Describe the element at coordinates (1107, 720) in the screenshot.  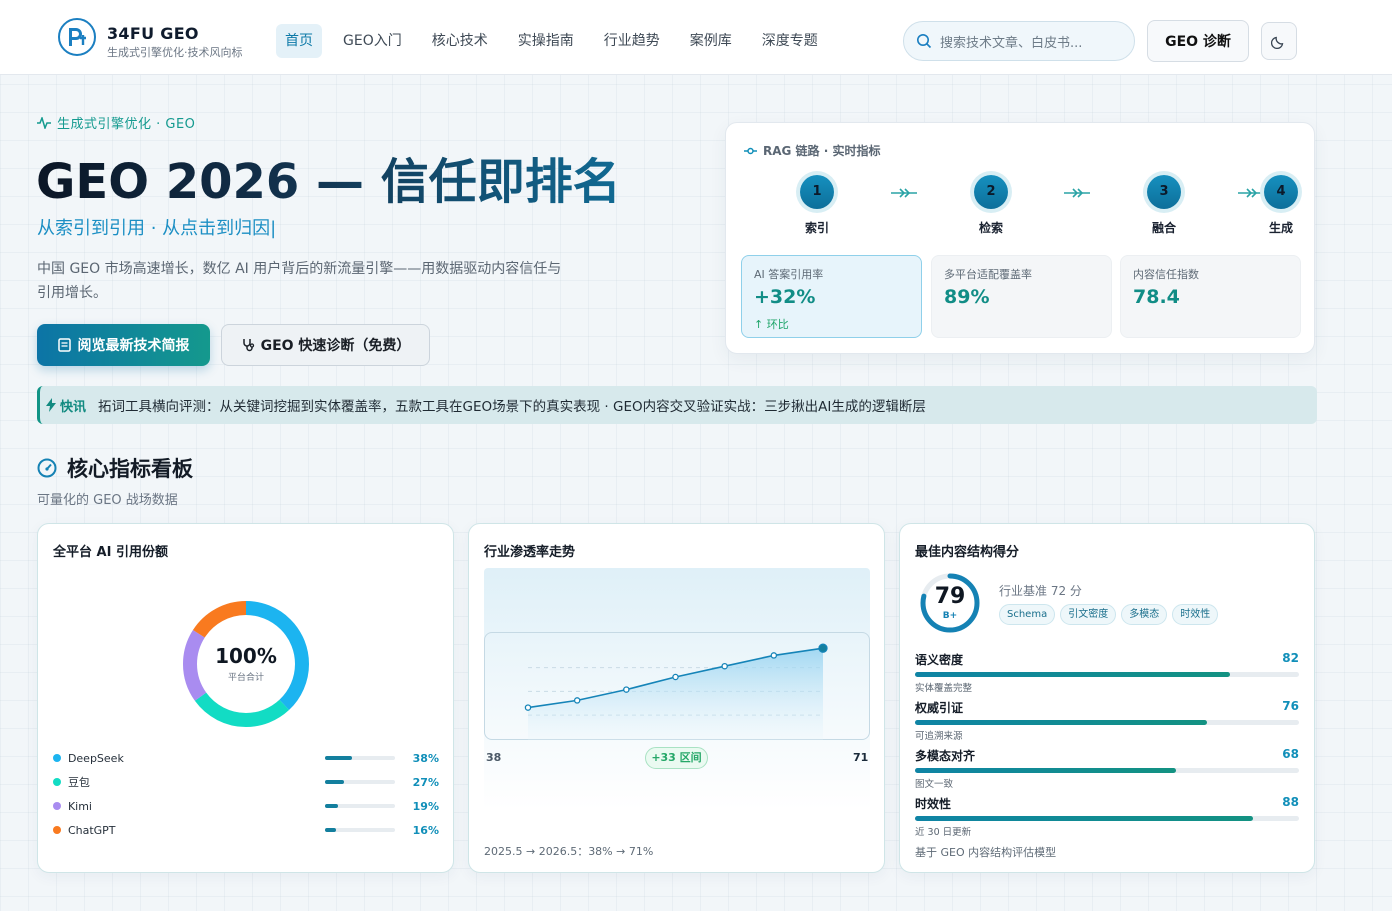
I see `score-bar-row: 权威引证 76 可追溯来源` at that location.